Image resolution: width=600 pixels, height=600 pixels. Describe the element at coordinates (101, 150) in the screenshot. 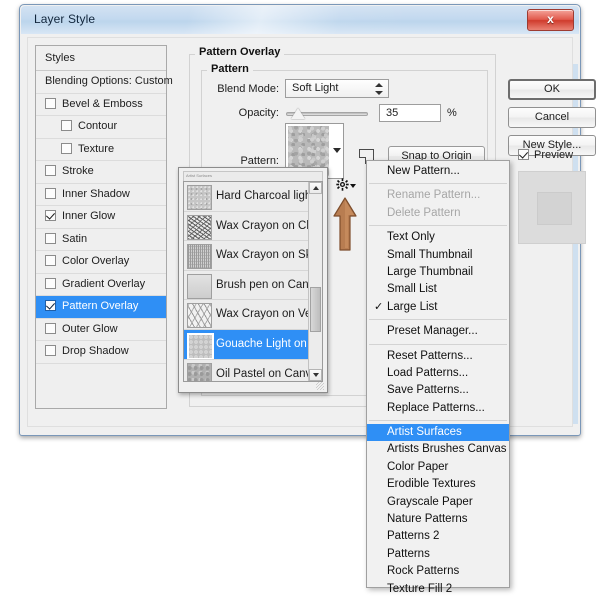

I see `sidebar-item-texture: Texture` at that location.